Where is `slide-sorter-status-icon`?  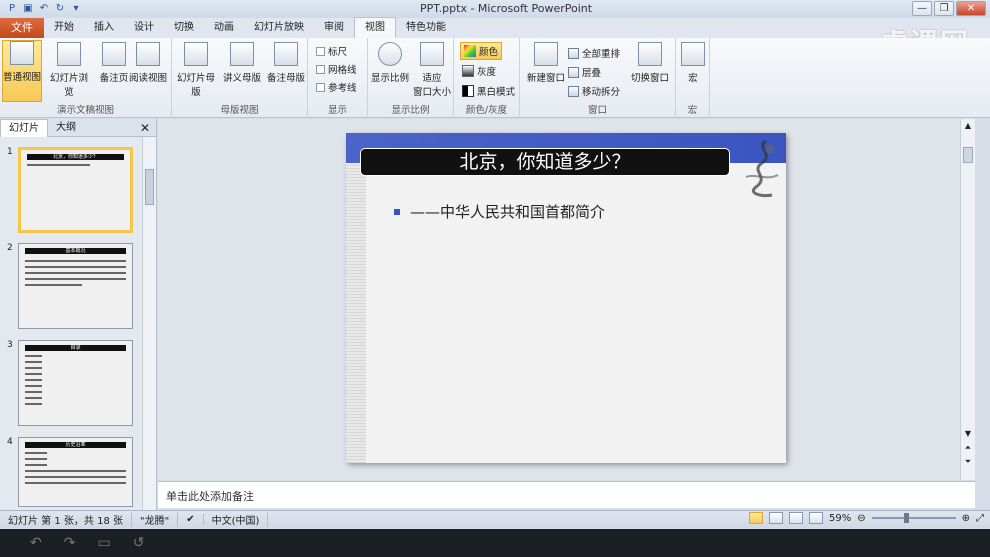 slide-sorter-status-icon is located at coordinates (775, 518).